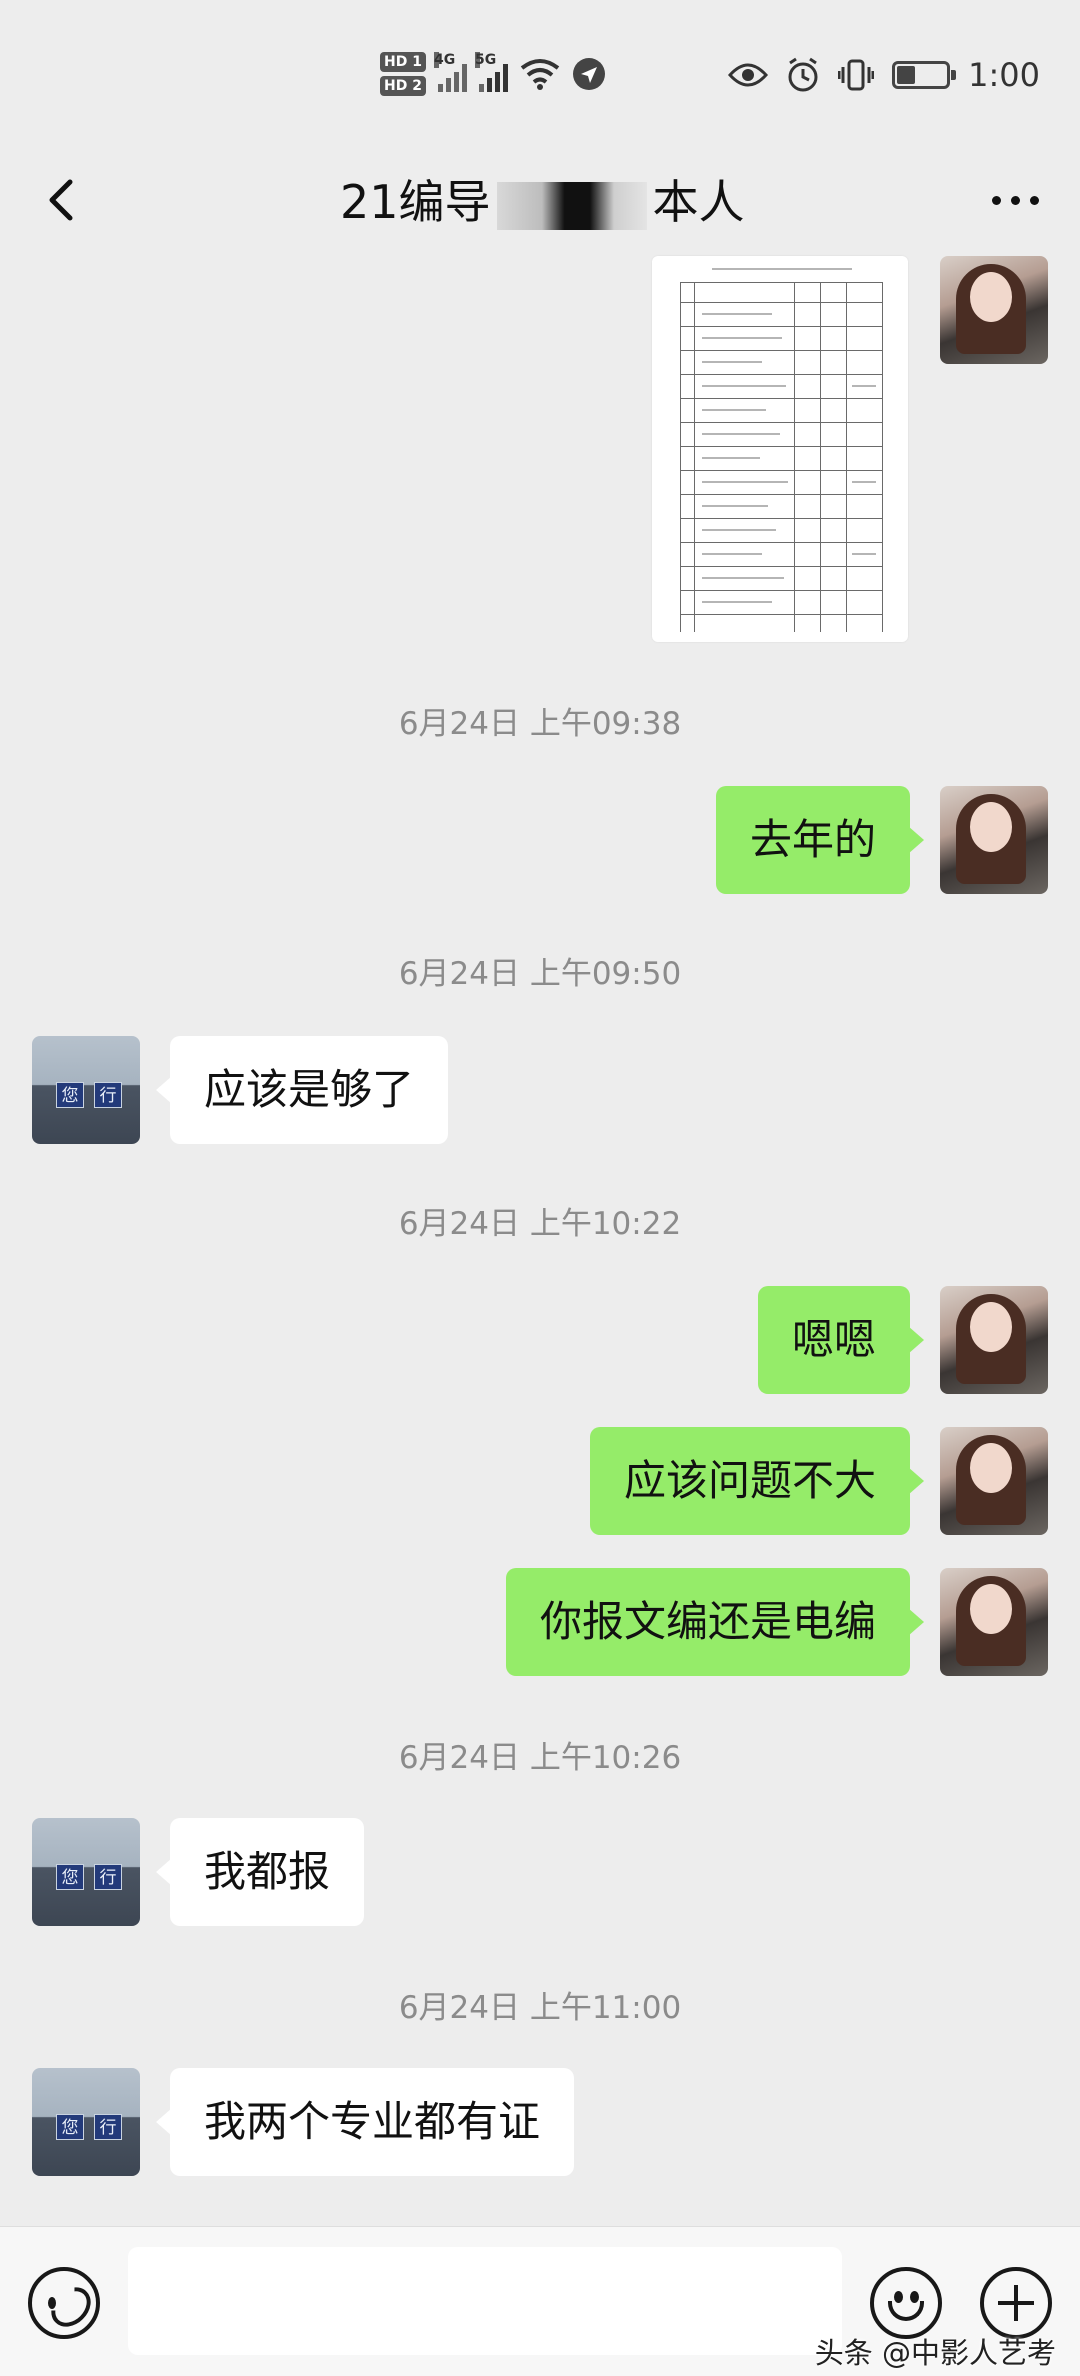 This screenshot has width=1080, height=2376. I want to click on voice-icon, so click(64, 2303).